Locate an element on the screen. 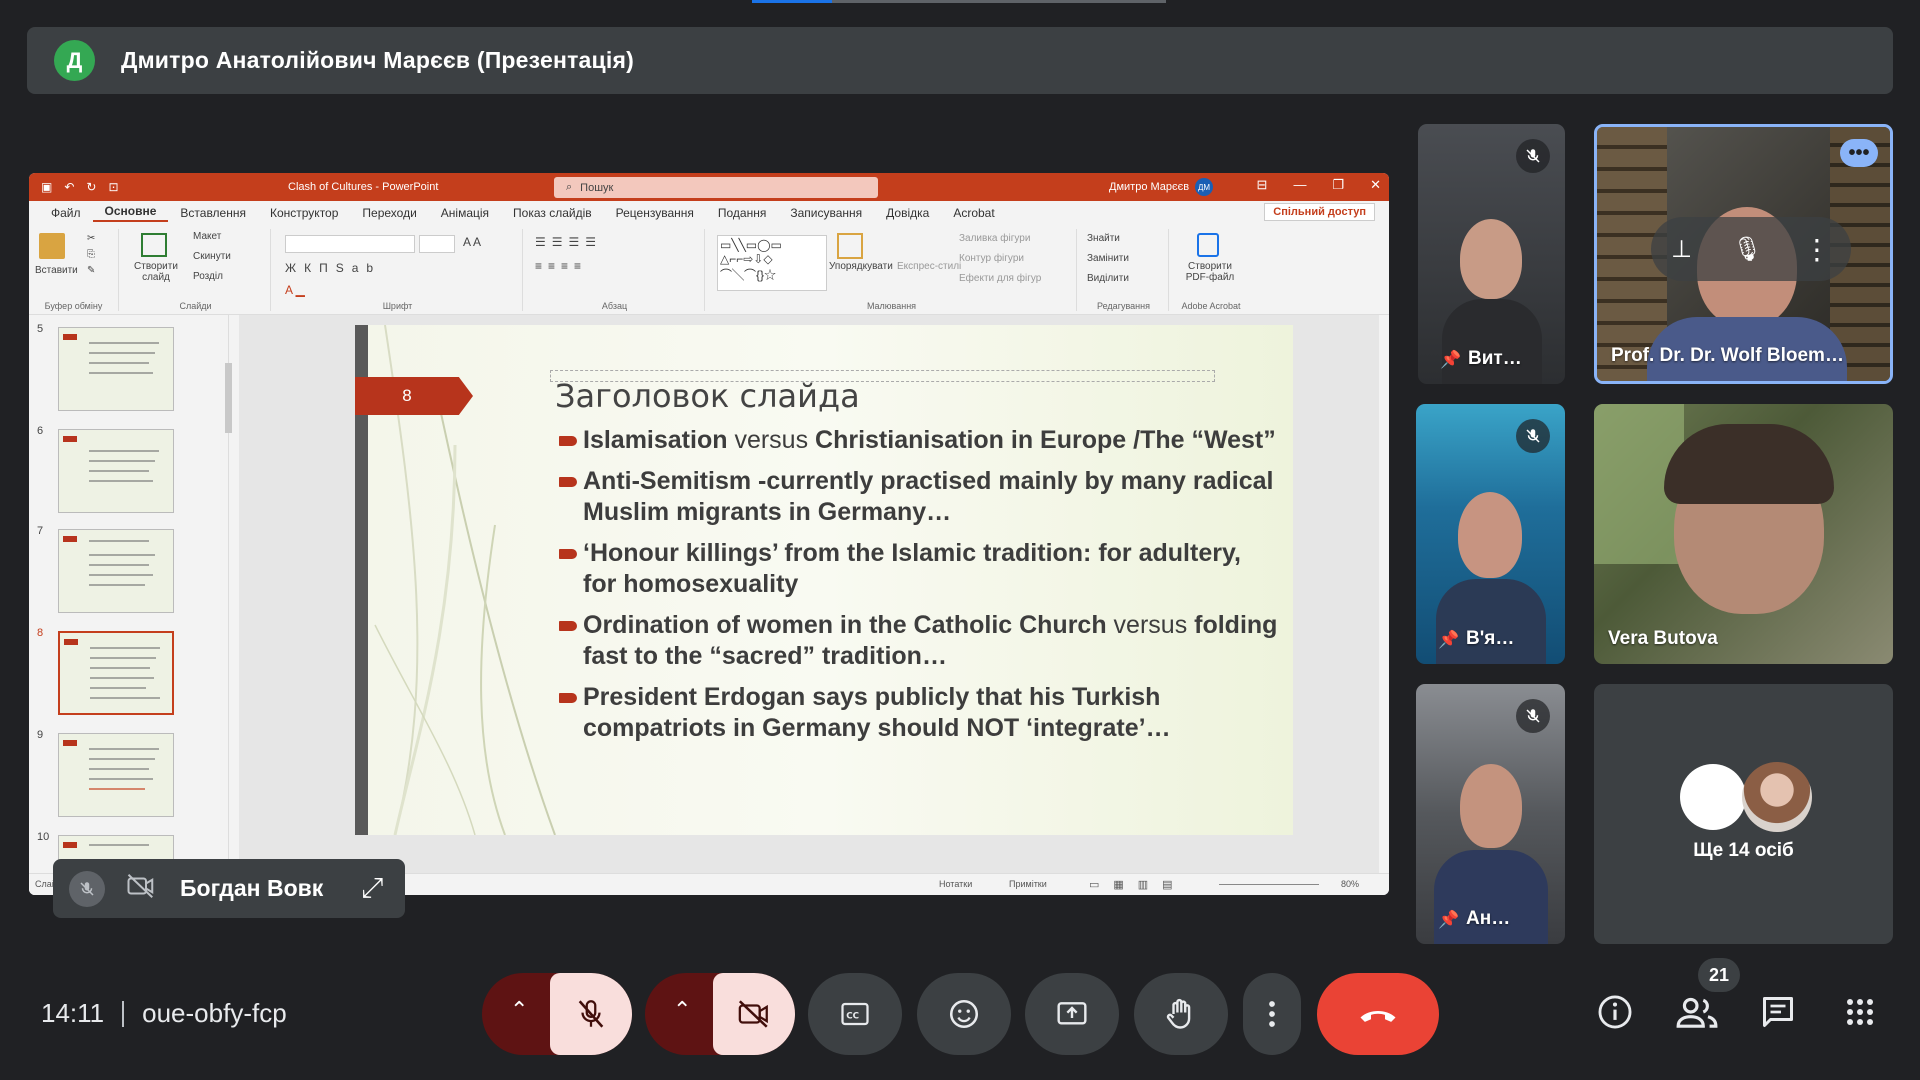 The height and width of the screenshot is (1080, 1920). tab-animations: Анімація is located at coordinates (465, 213).